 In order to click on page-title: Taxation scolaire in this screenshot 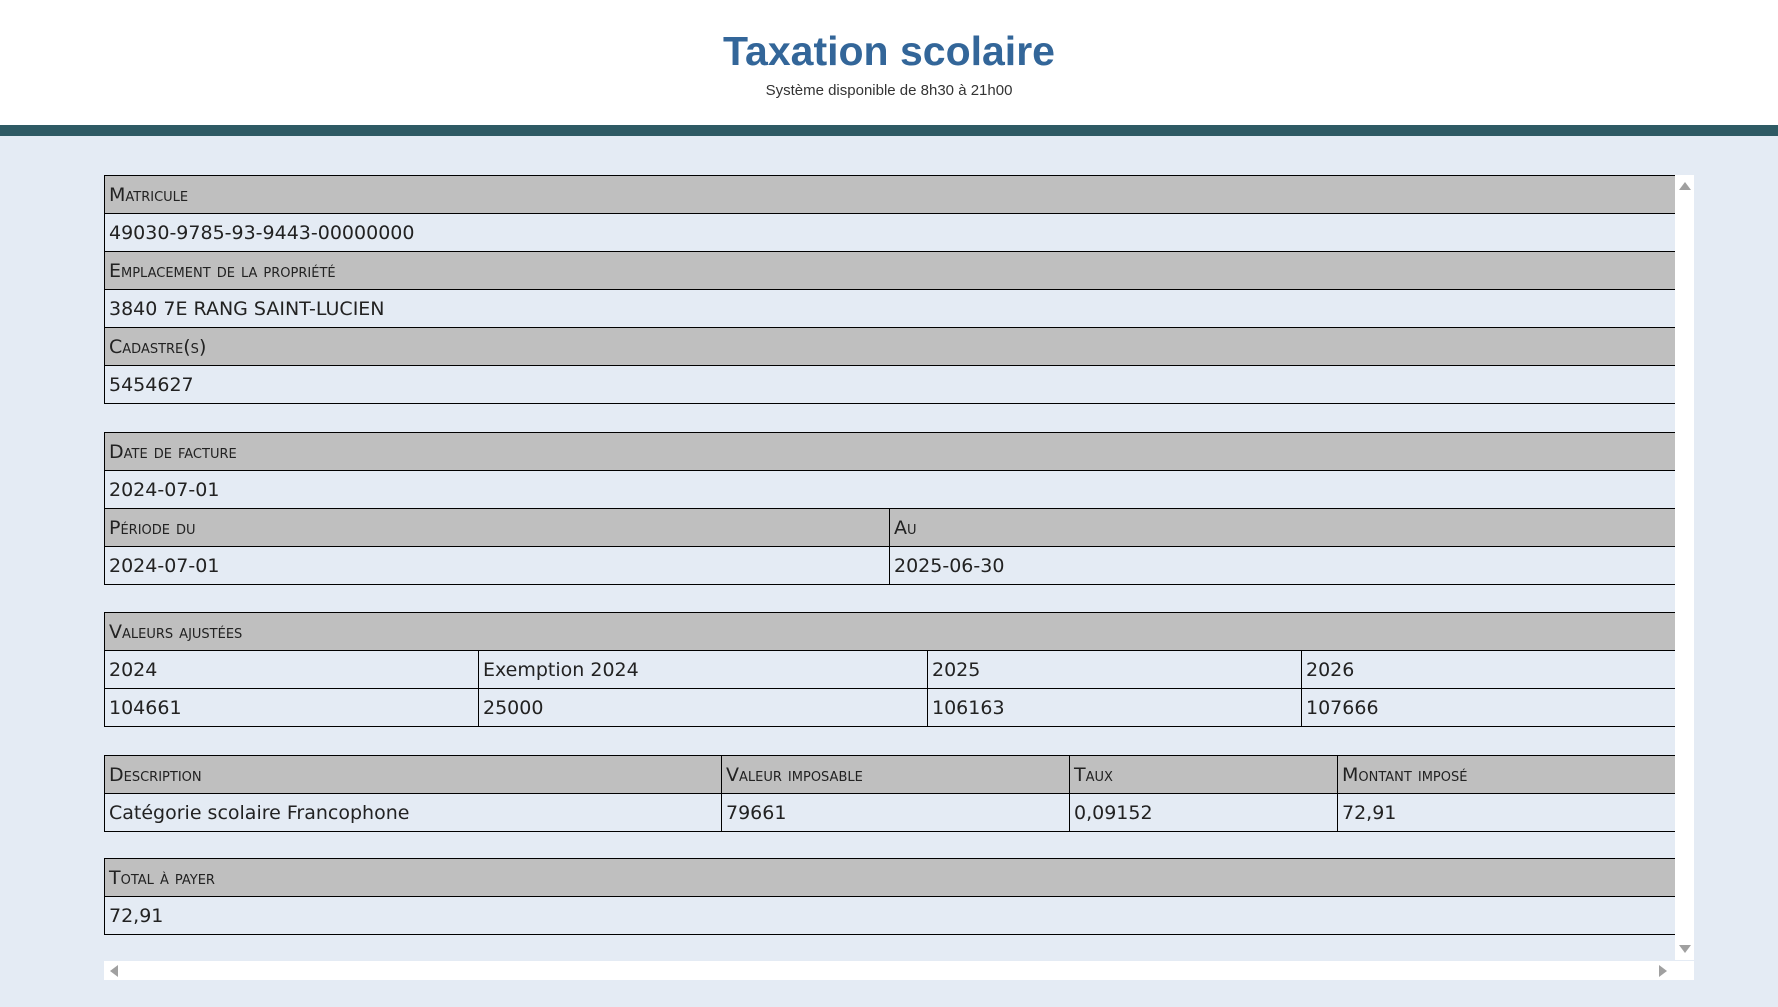, I will do `click(889, 51)`.